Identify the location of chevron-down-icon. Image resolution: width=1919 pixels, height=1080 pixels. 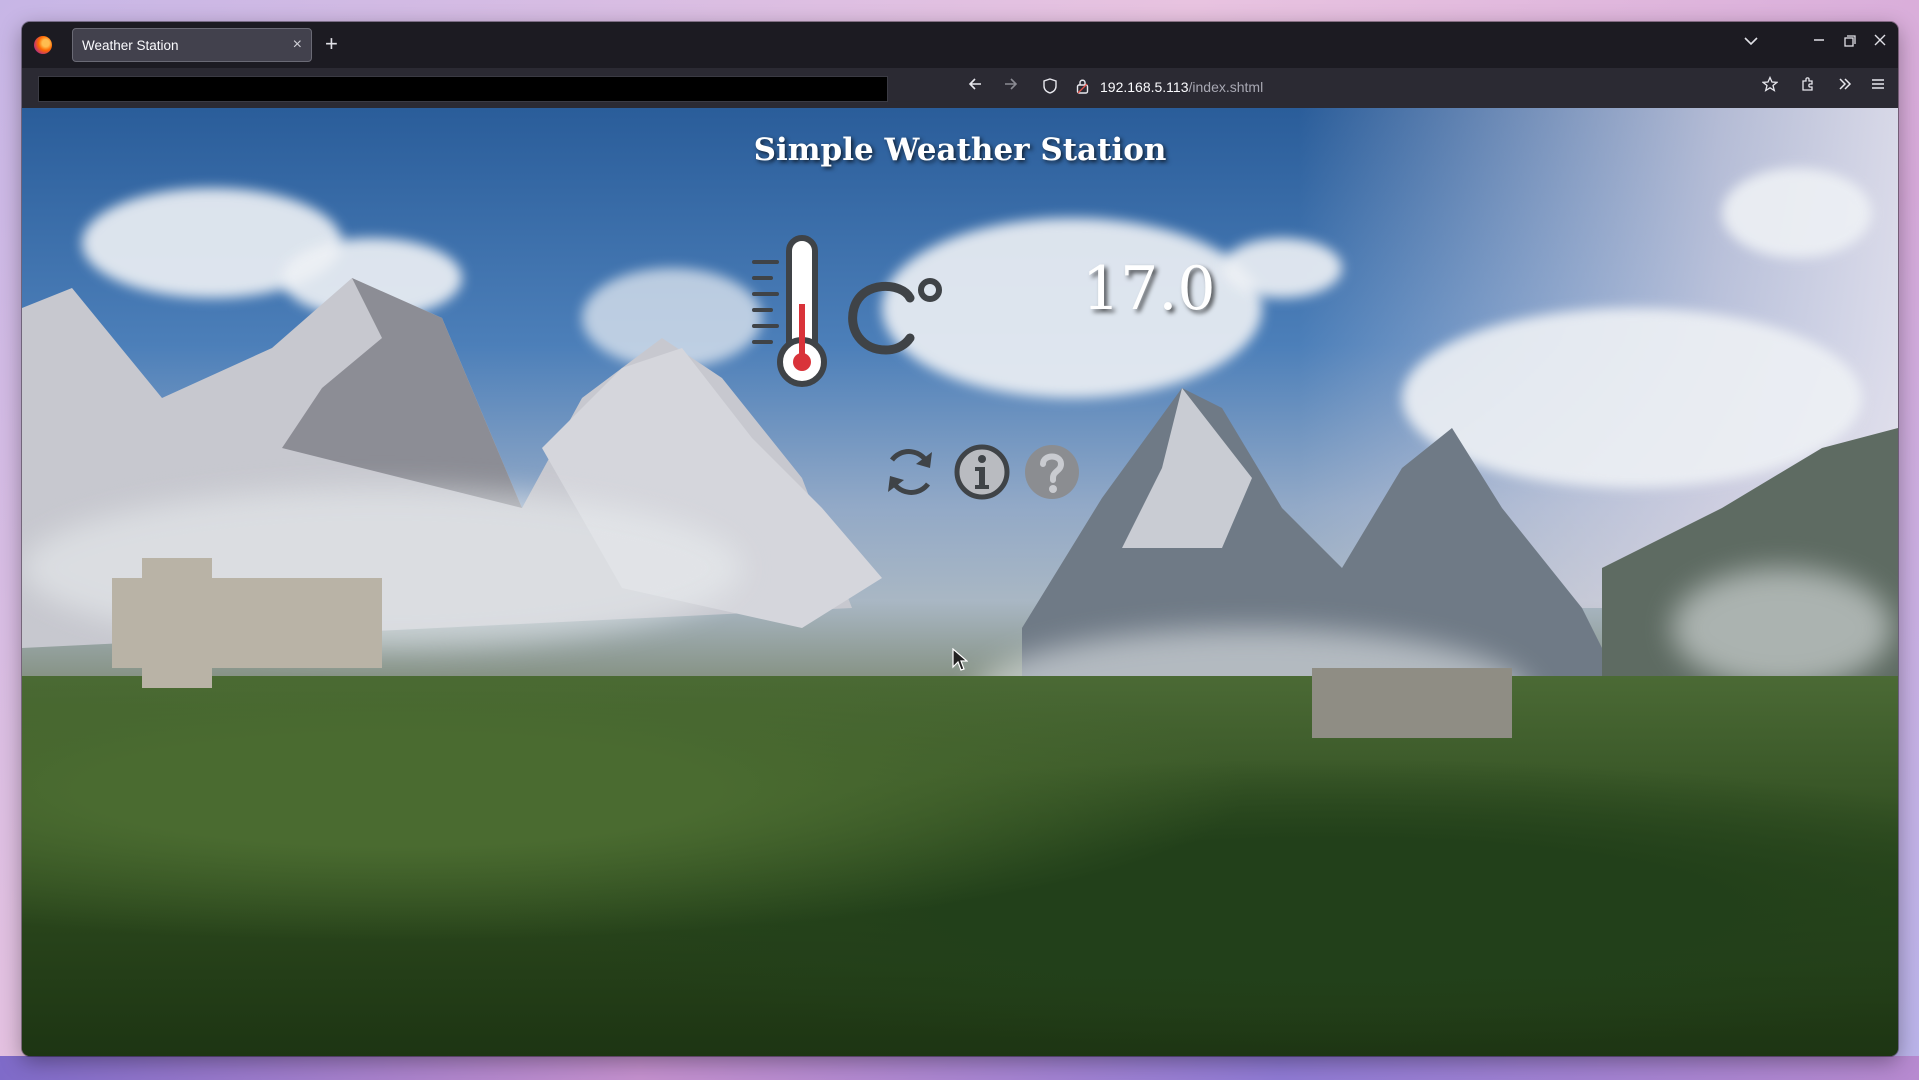
(1751, 41).